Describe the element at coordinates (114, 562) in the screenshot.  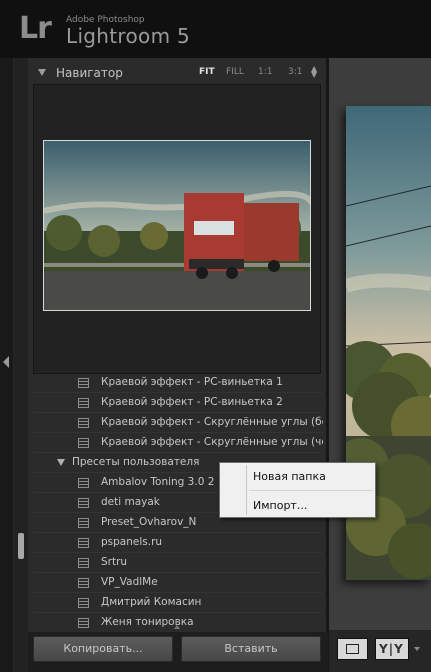
I see `preset-label: Srtru` at that location.